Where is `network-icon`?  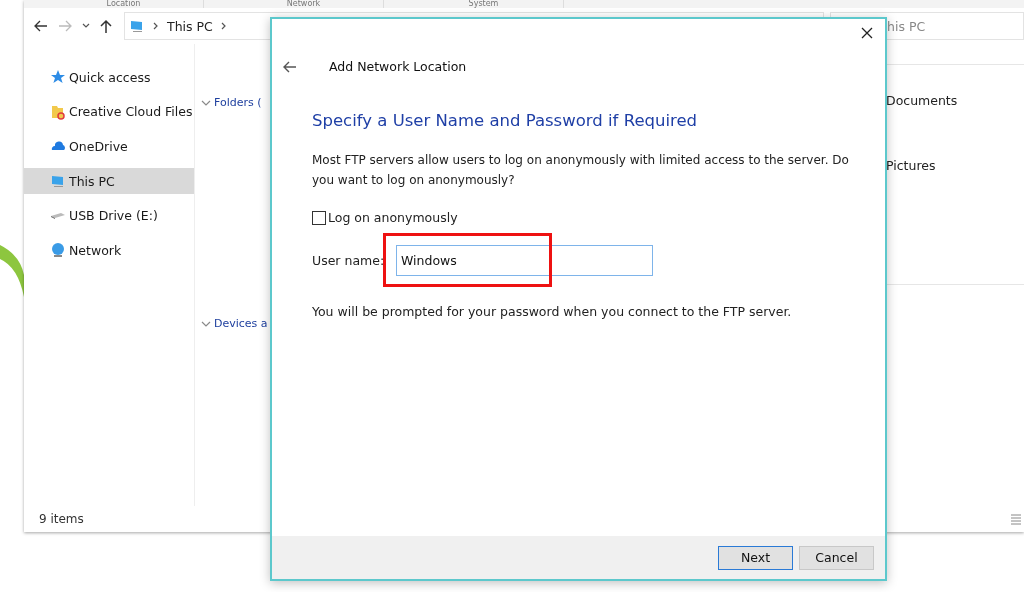
network-icon is located at coordinates (58, 250).